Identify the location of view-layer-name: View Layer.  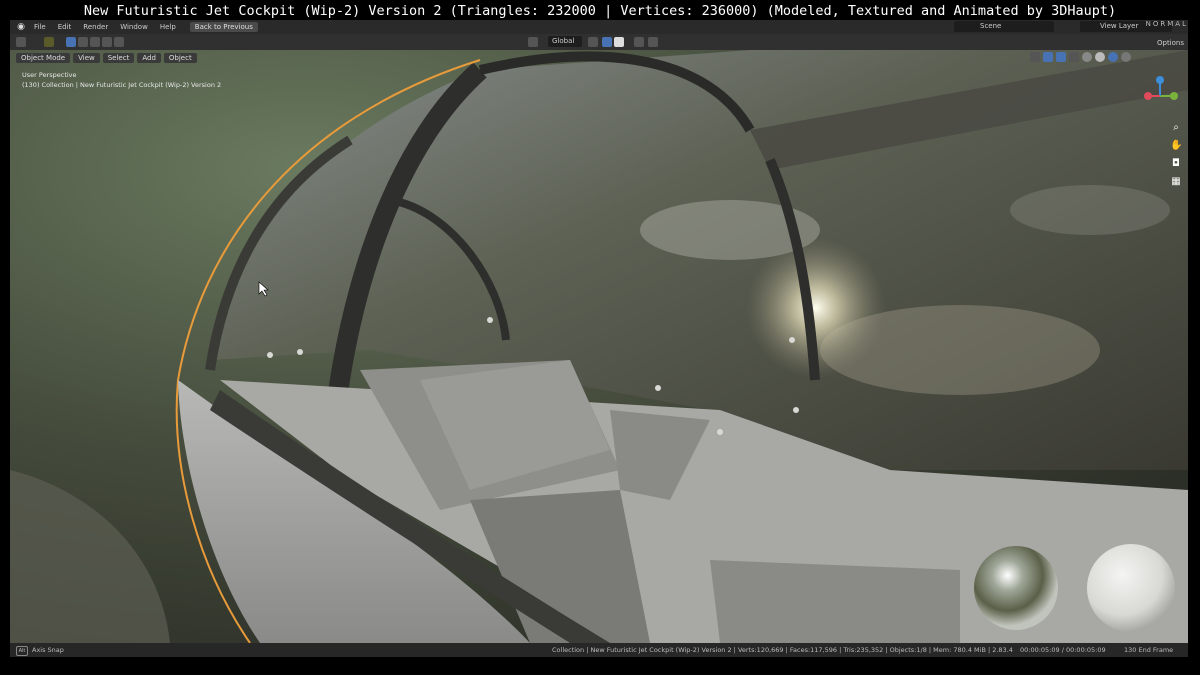
(1119, 26).